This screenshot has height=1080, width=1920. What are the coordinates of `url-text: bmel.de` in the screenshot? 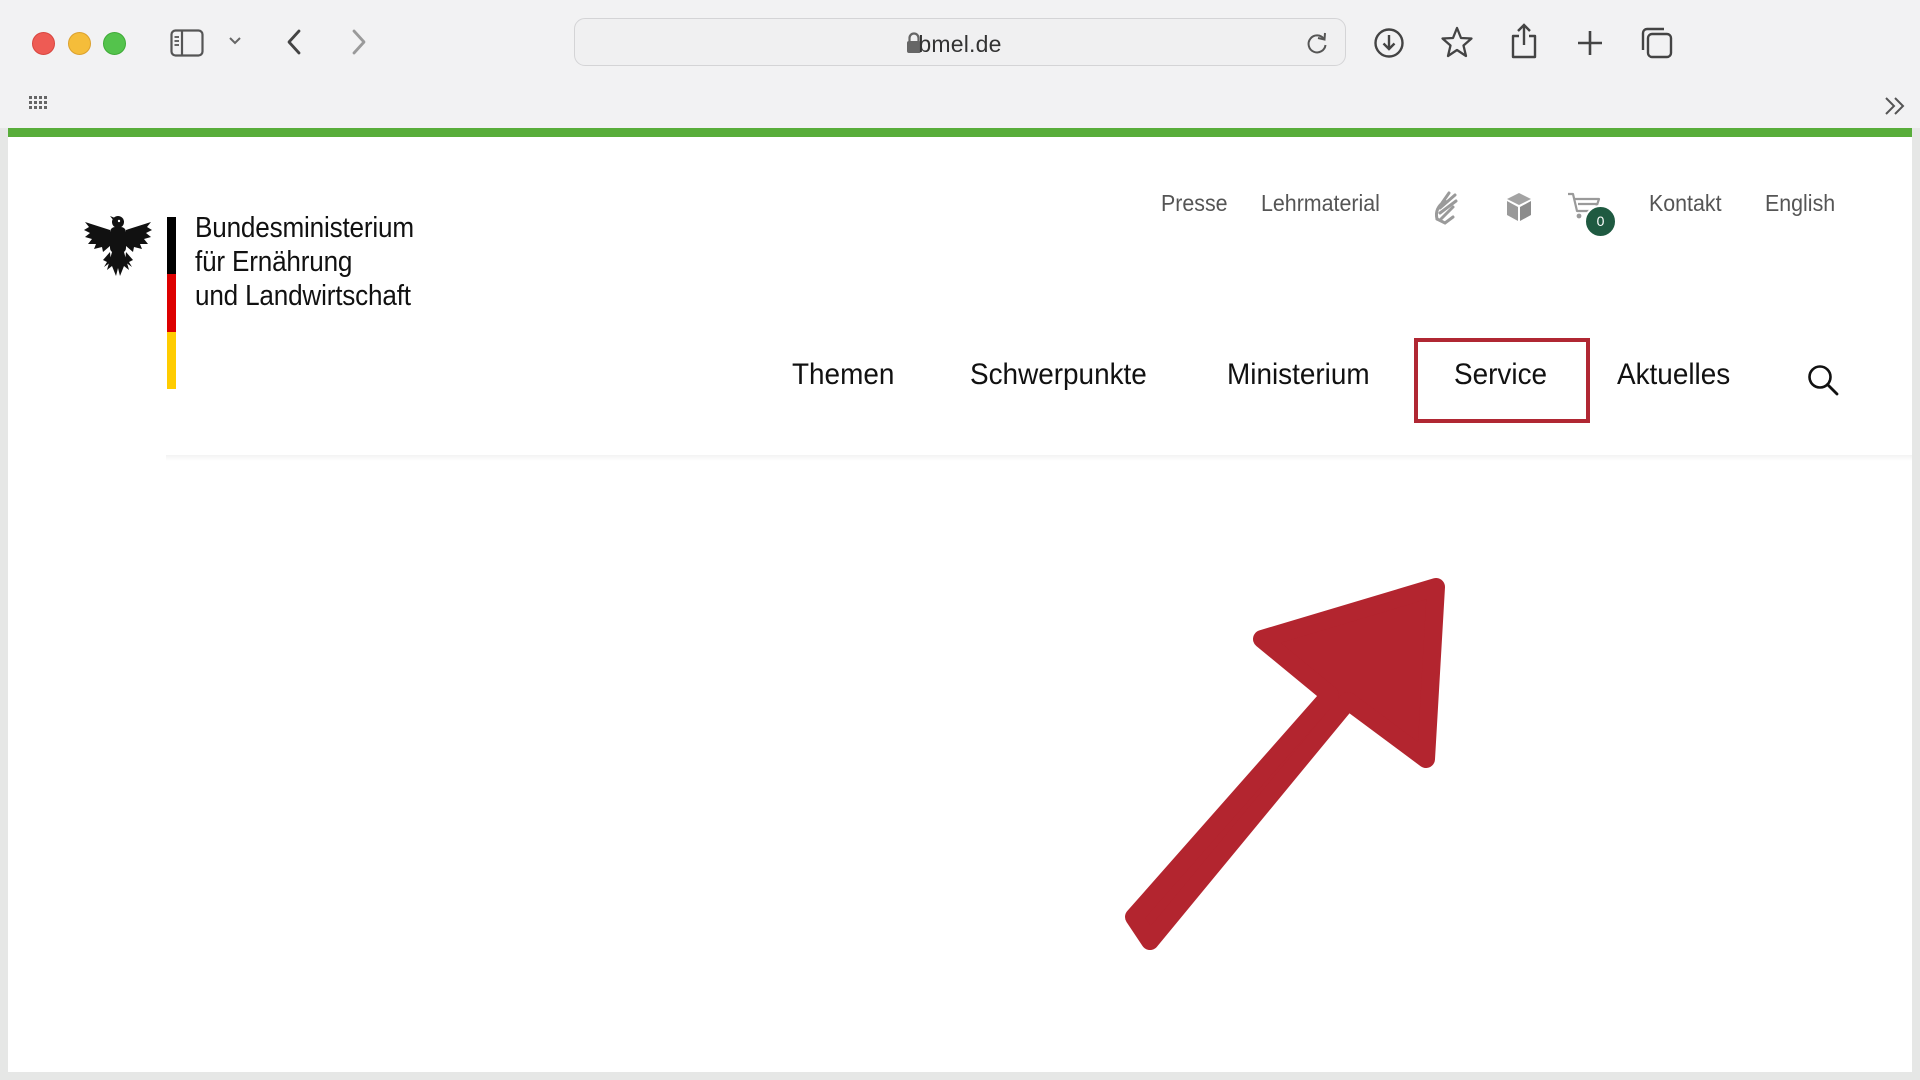 It's located at (960, 44).